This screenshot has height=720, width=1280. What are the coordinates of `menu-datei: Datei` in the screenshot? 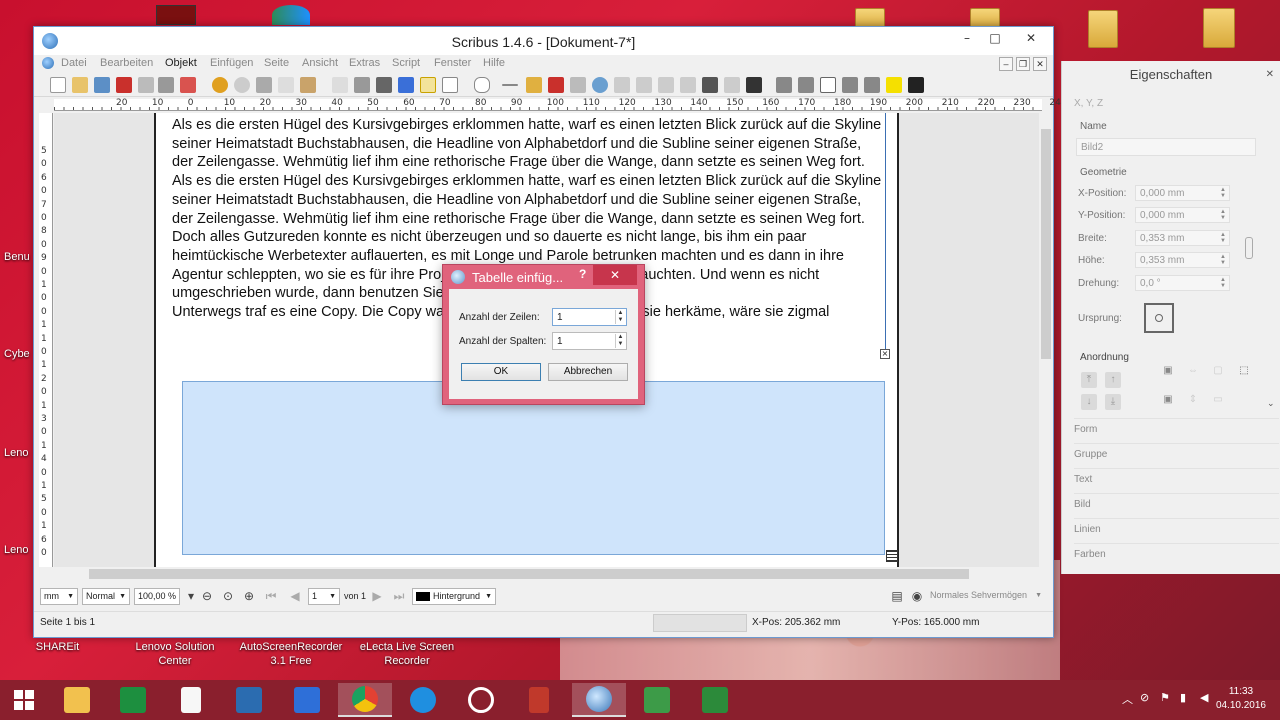 It's located at (74, 63).